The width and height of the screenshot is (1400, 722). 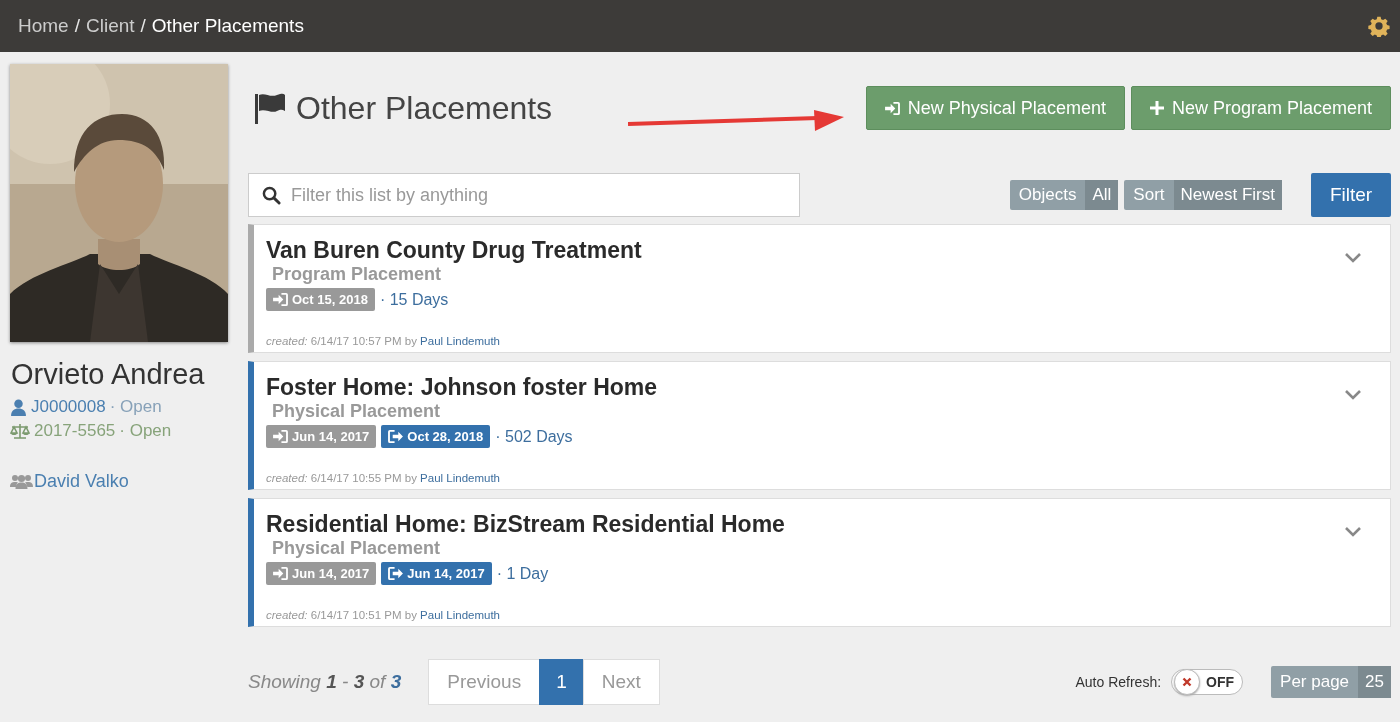 What do you see at coordinates (20, 431) in the screenshot?
I see `scale-icon` at bounding box center [20, 431].